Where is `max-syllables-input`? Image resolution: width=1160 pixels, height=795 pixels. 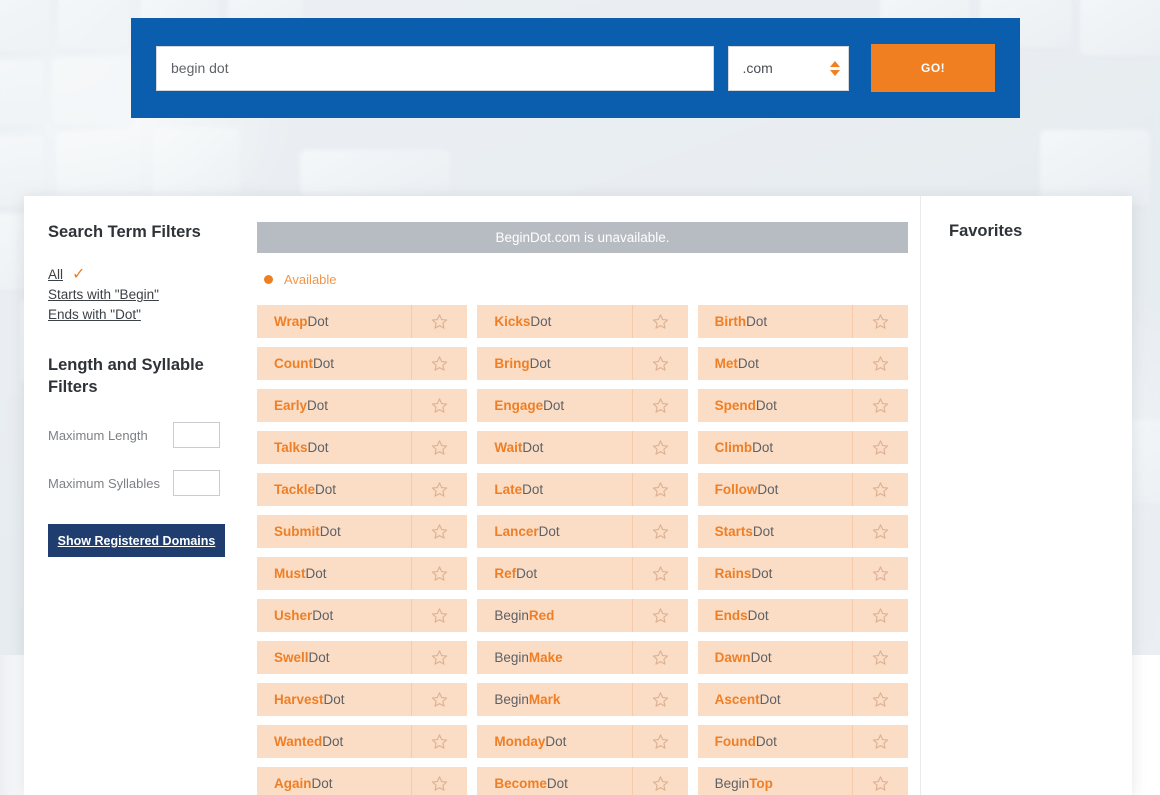
max-syllables-input is located at coordinates (196, 483).